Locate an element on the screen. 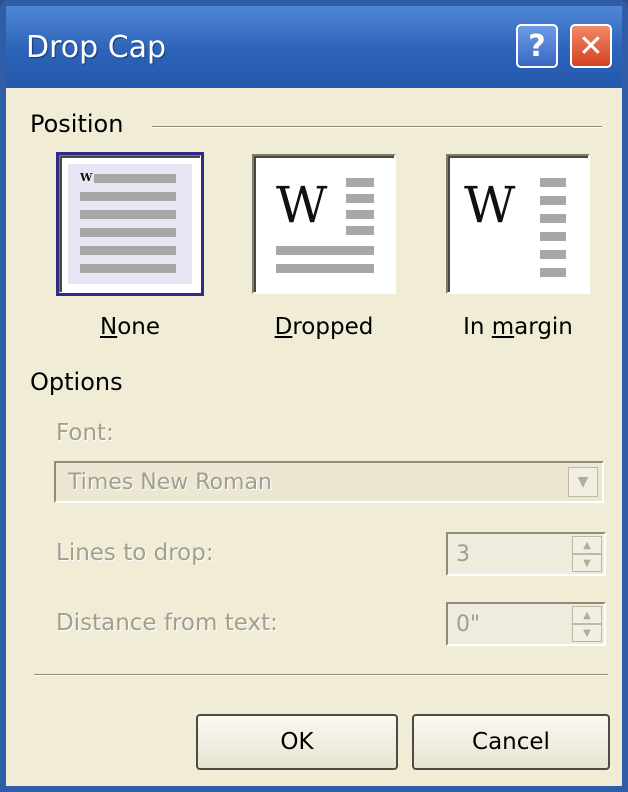 This screenshot has height=792, width=628. distance-from-text-label: Distance from text: is located at coordinates (167, 623).